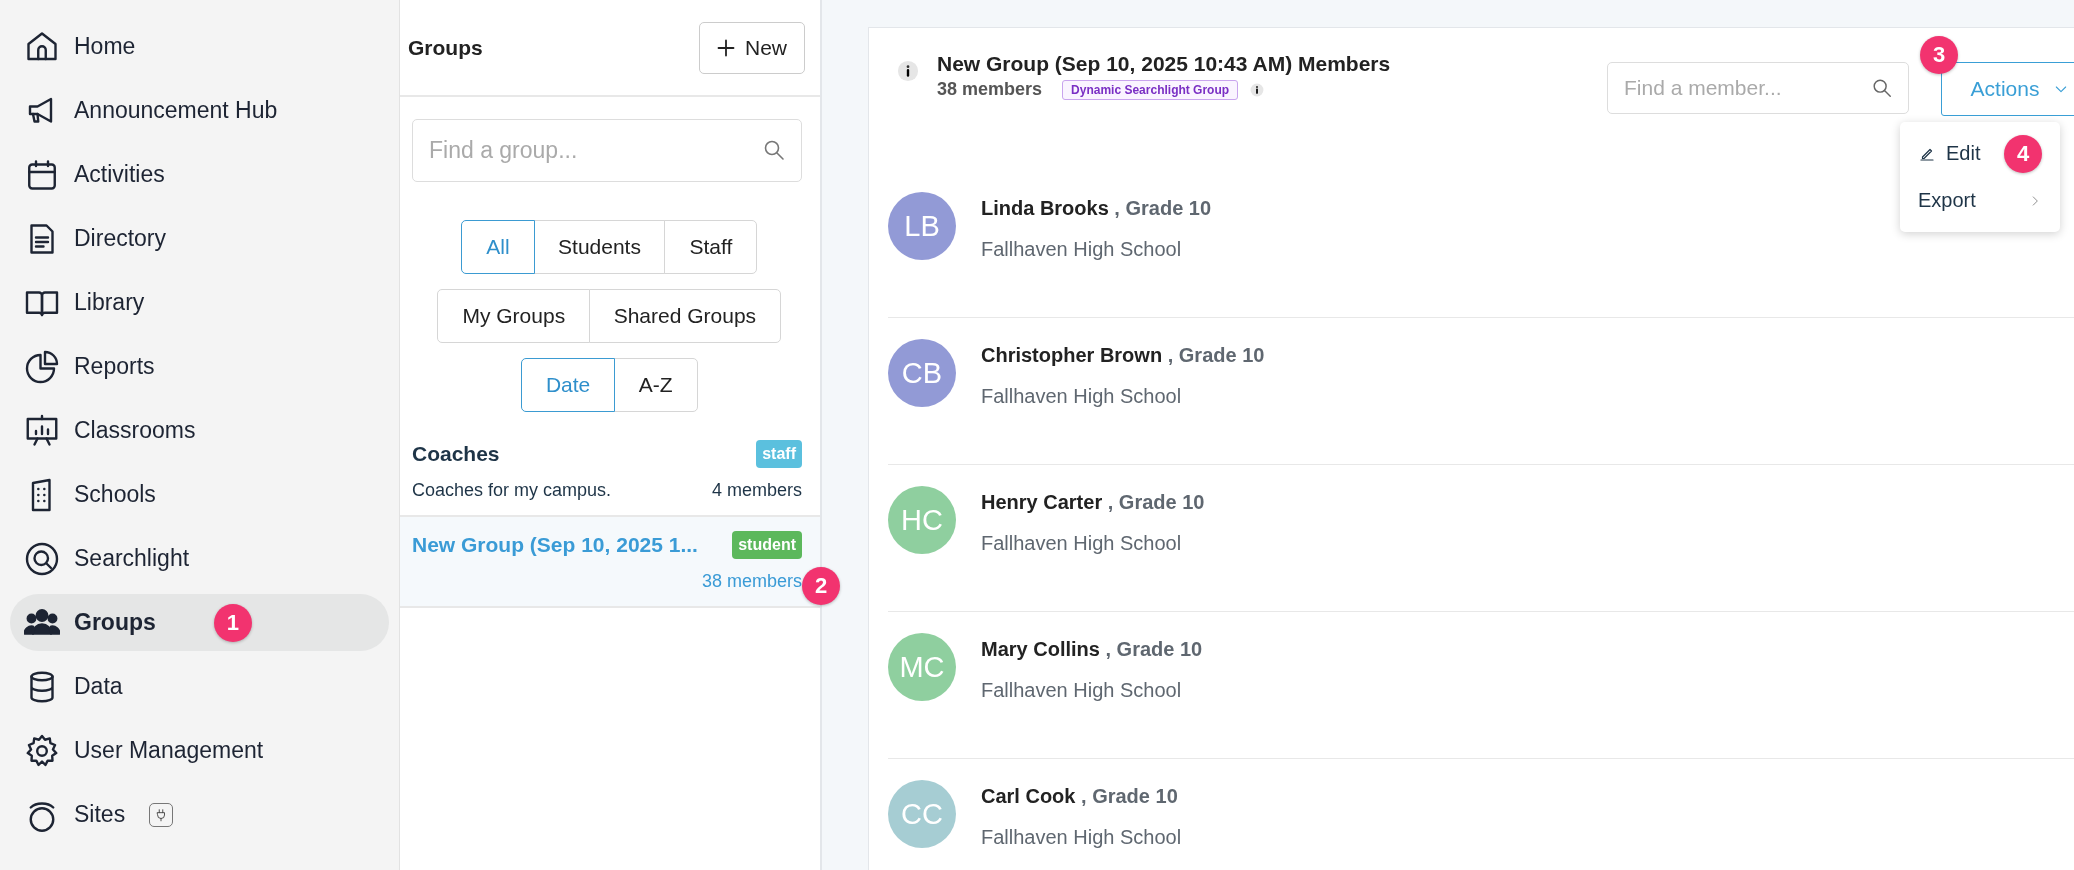 This screenshot has height=870, width=2074. Describe the element at coordinates (199, 494) in the screenshot. I see `sidebar-item: Schools` at that location.